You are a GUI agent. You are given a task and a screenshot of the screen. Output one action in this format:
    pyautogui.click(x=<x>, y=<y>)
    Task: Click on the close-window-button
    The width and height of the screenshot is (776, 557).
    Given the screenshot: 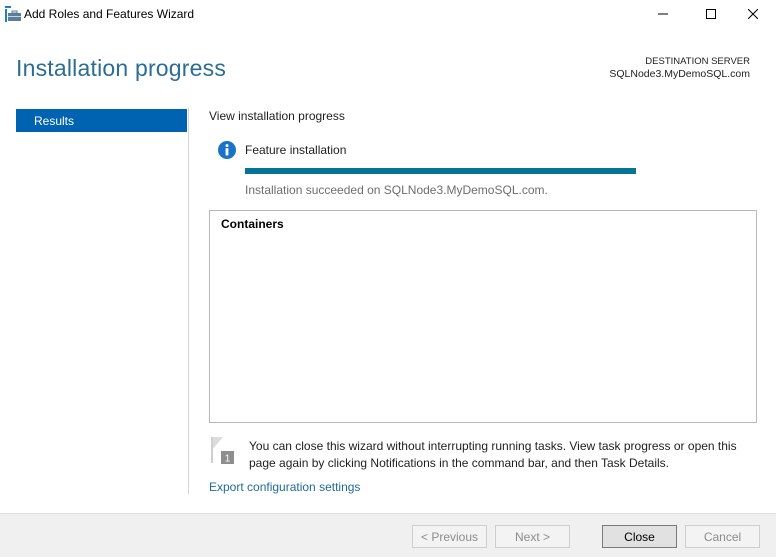 What is the action you would take?
    pyautogui.click(x=753, y=14)
    